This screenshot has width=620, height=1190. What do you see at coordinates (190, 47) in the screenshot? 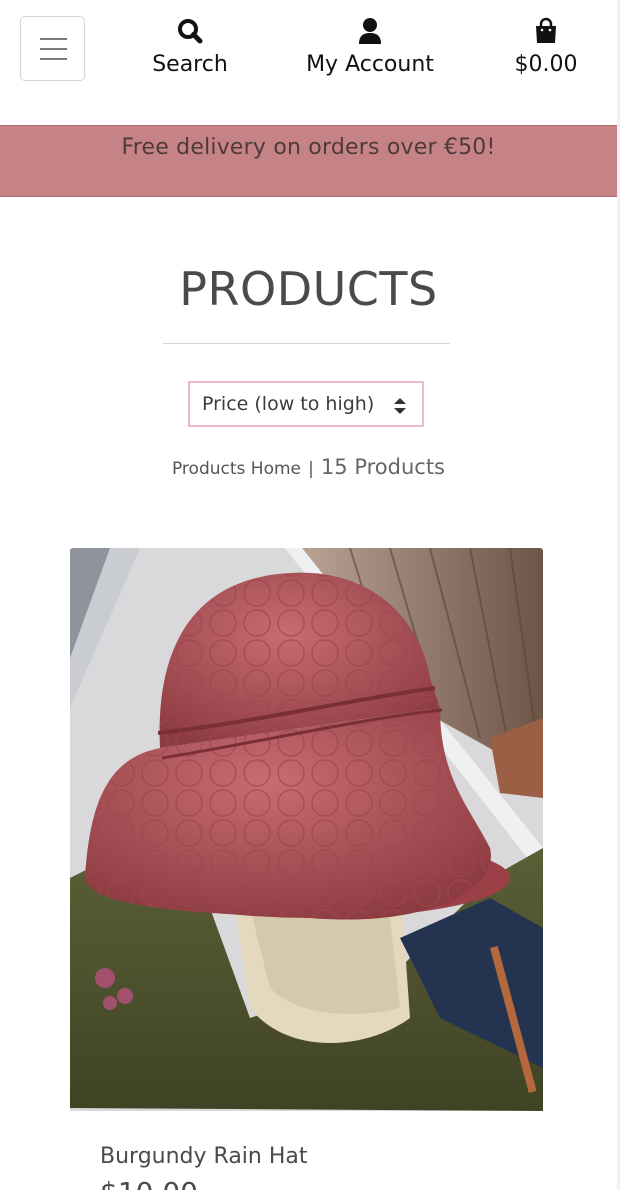
I see `search-link: Search` at bounding box center [190, 47].